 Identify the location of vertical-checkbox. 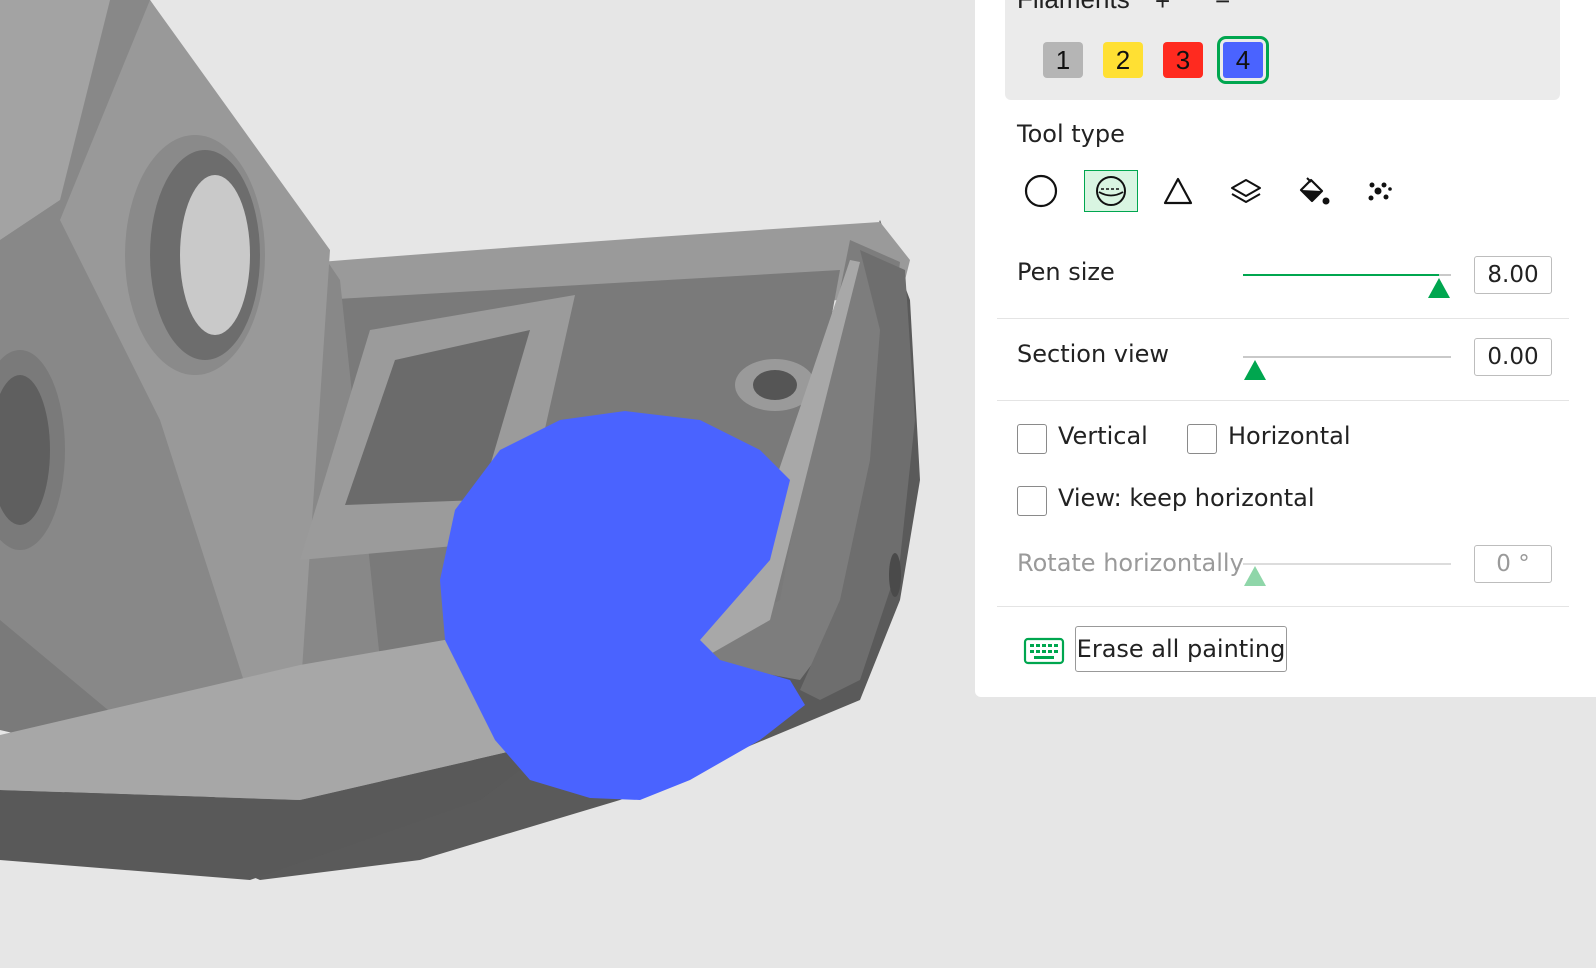
(1032, 439).